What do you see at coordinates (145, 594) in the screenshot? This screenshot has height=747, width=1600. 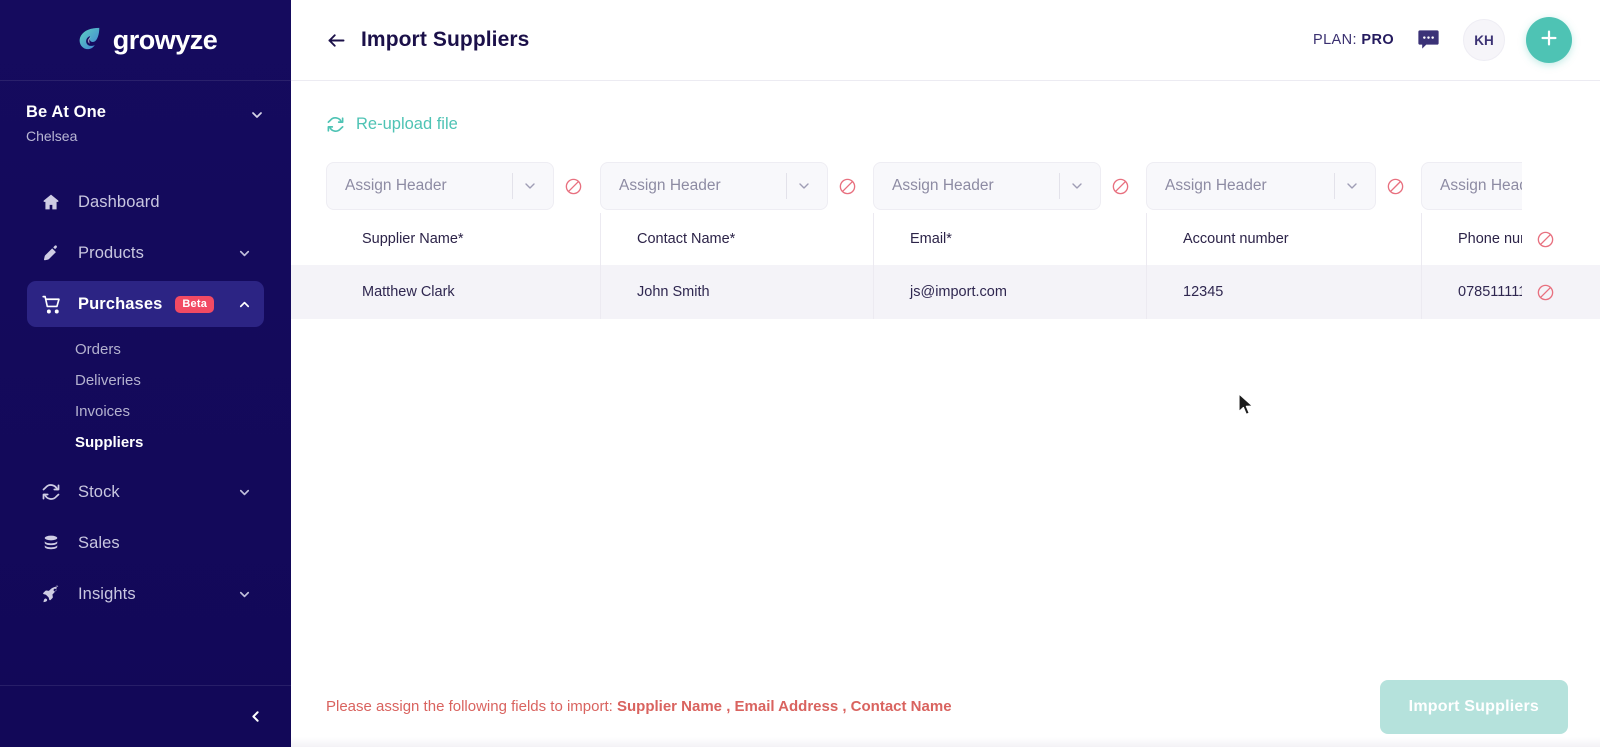 I see `sidebar-item-insights: Insights` at bounding box center [145, 594].